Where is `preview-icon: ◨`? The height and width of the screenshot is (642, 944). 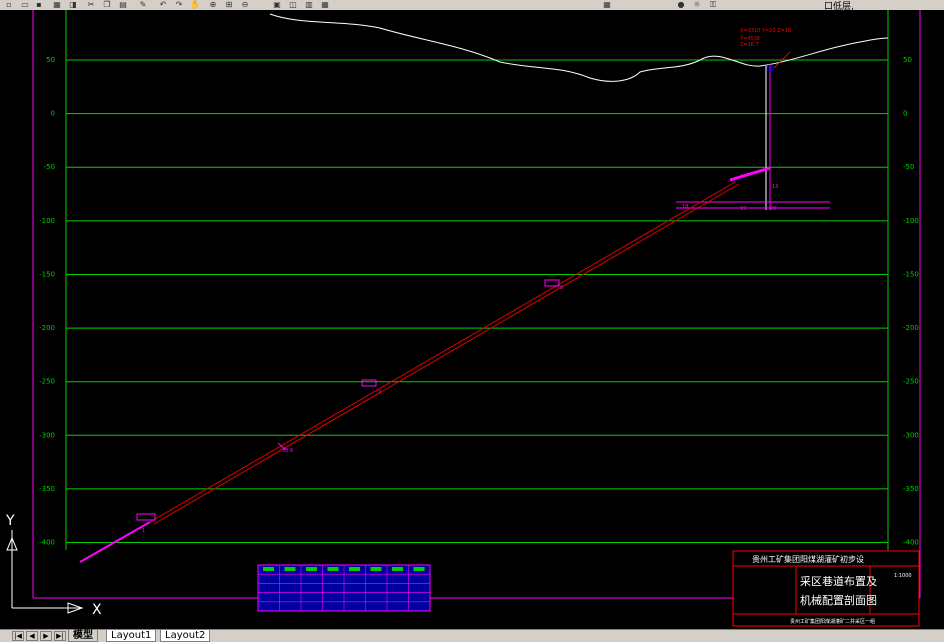 preview-icon: ◨ is located at coordinates (73, 4).